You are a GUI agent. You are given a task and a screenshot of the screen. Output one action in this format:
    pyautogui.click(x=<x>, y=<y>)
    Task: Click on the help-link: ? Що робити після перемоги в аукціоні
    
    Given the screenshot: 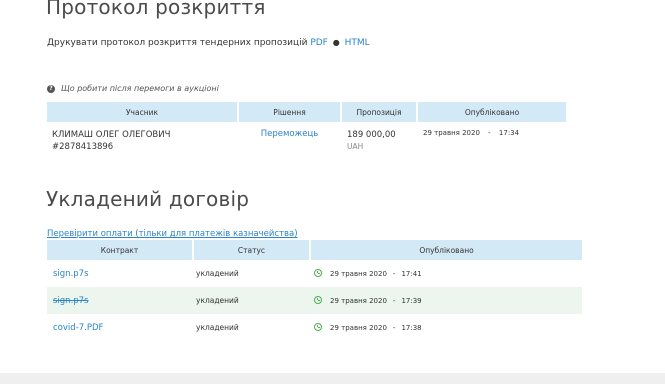 What is the action you would take?
    pyautogui.click(x=133, y=88)
    